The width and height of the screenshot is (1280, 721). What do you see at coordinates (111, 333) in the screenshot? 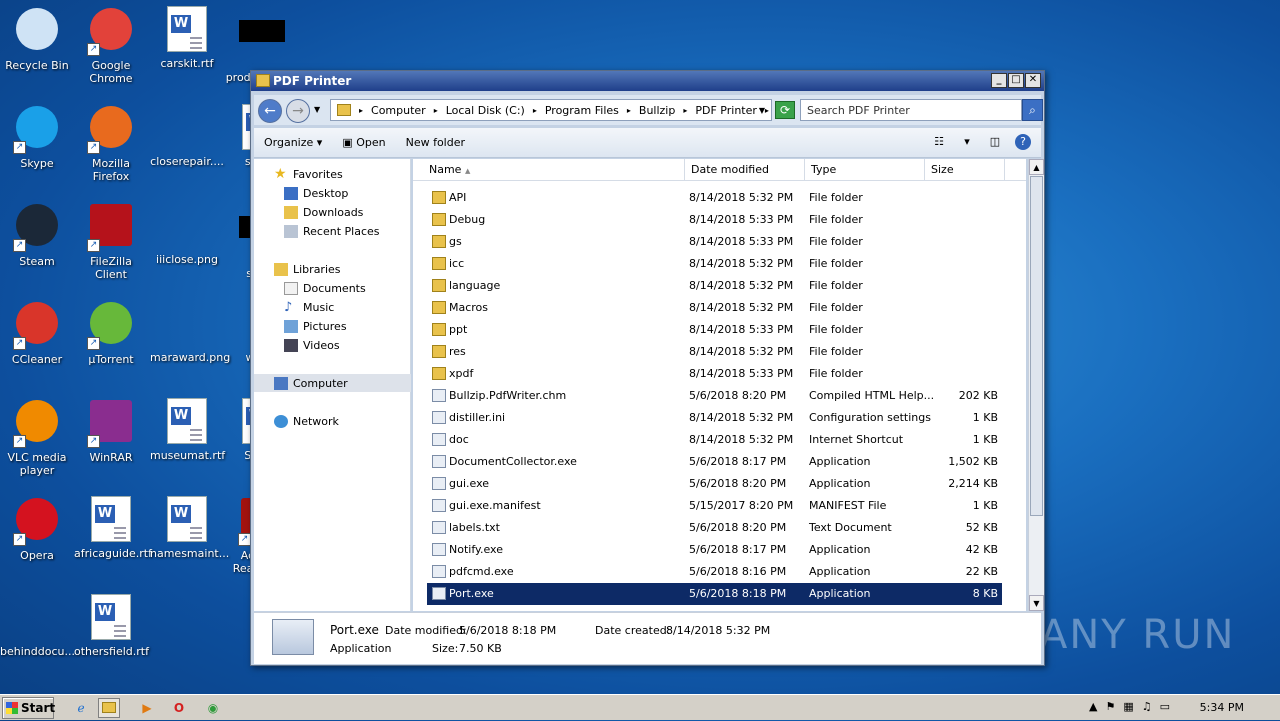
I see `desktop-icon: ↗ µTorrent` at bounding box center [111, 333].